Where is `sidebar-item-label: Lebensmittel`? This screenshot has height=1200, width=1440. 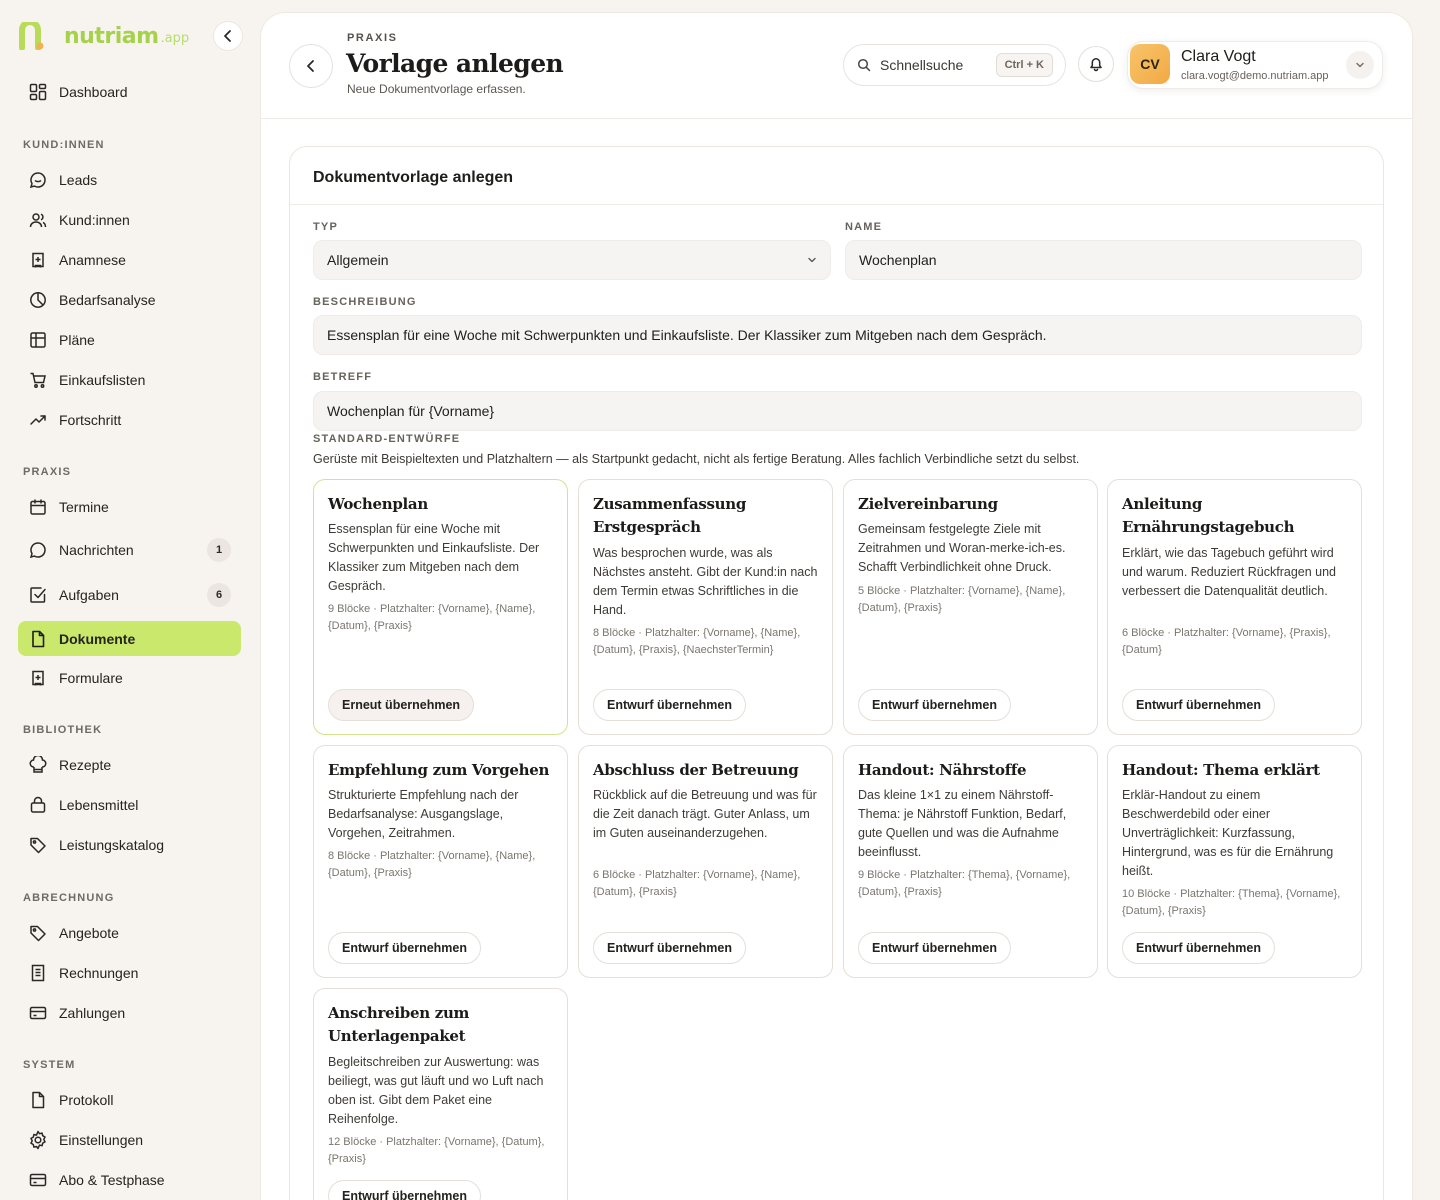 sidebar-item-label: Lebensmittel is located at coordinates (99, 805).